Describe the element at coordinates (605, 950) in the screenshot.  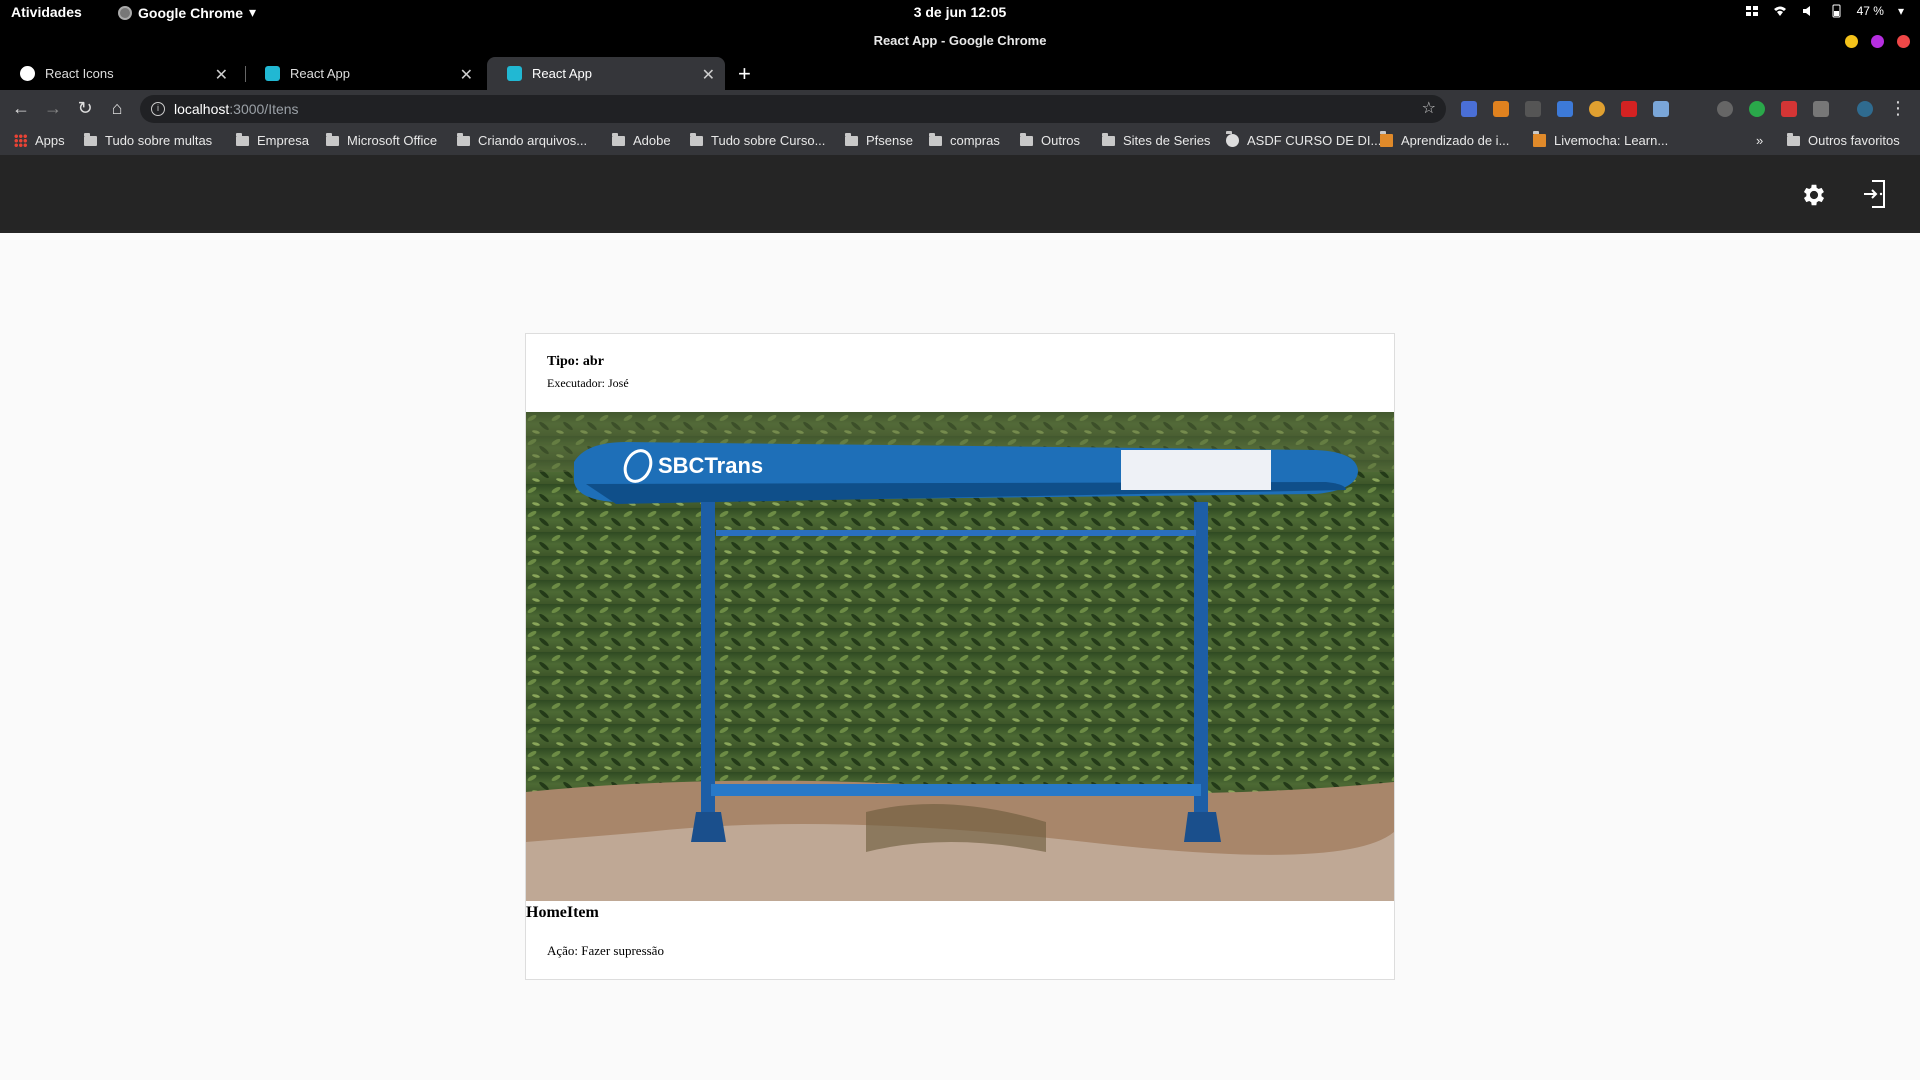
I see `item-action: Ação: Fazer supressão` at that location.